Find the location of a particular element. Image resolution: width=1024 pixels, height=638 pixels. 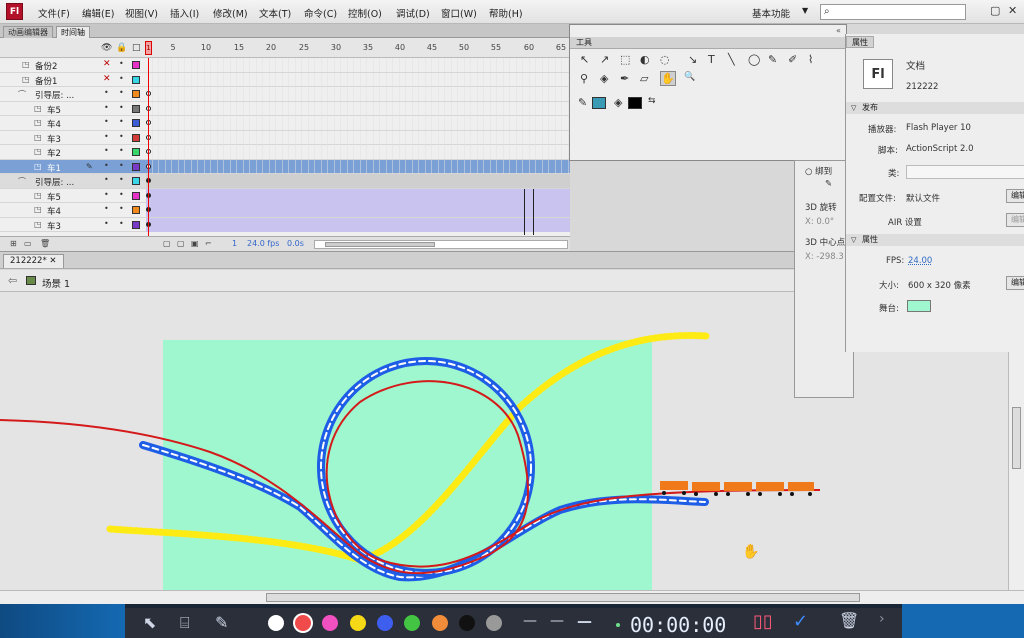

edit-size-button: 编辑 is located at coordinates (1015, 283).